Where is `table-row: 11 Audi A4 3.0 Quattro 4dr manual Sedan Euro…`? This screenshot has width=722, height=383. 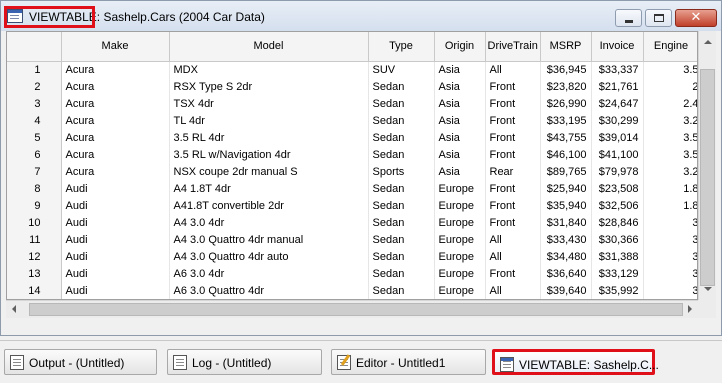
table-row: 11 Audi A4 3.0 Quattro 4dr manual Sedan Euro… is located at coordinates (352, 239).